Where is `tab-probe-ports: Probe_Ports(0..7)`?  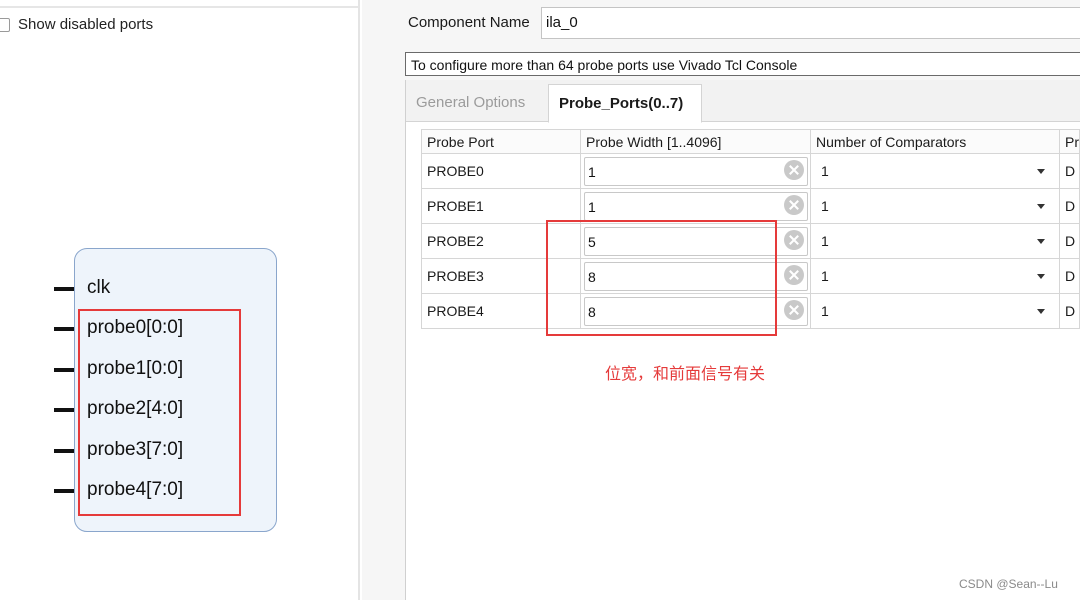 tab-probe-ports: Probe_Ports(0..7) is located at coordinates (625, 103).